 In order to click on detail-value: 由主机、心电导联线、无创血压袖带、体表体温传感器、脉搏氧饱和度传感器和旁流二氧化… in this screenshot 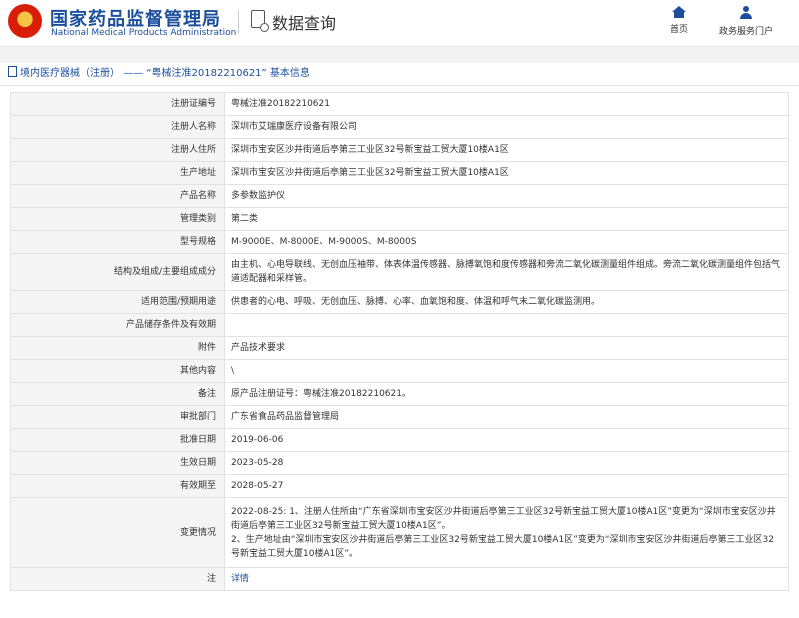, I will do `click(506, 272)`.